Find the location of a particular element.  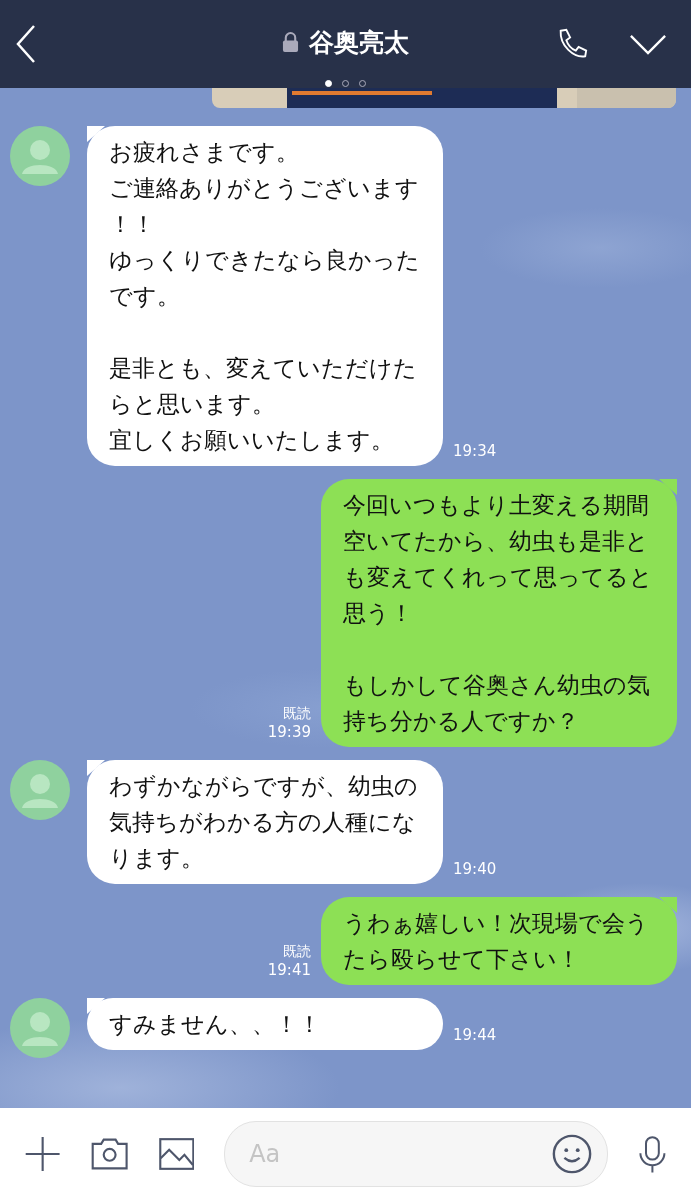

message-time: 19:34 is located at coordinates (475, 451).